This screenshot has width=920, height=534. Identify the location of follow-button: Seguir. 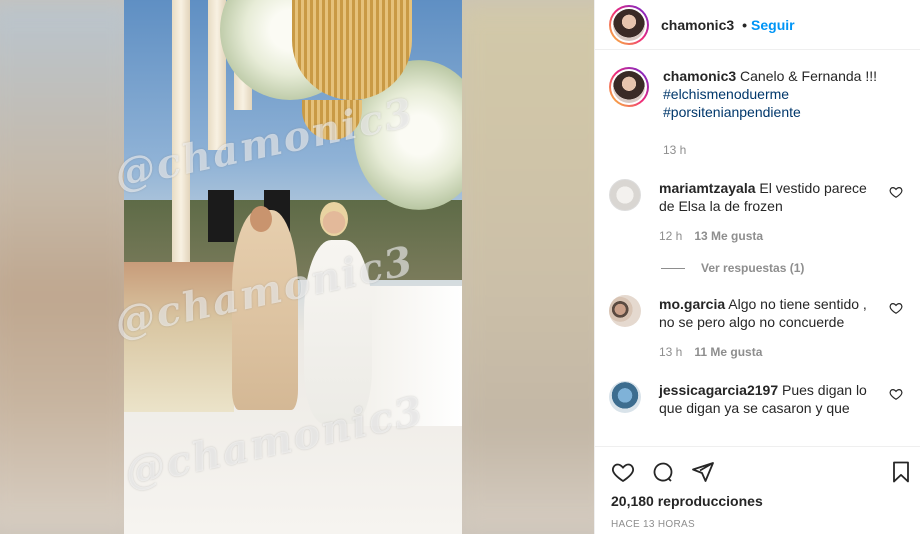
(773, 25).